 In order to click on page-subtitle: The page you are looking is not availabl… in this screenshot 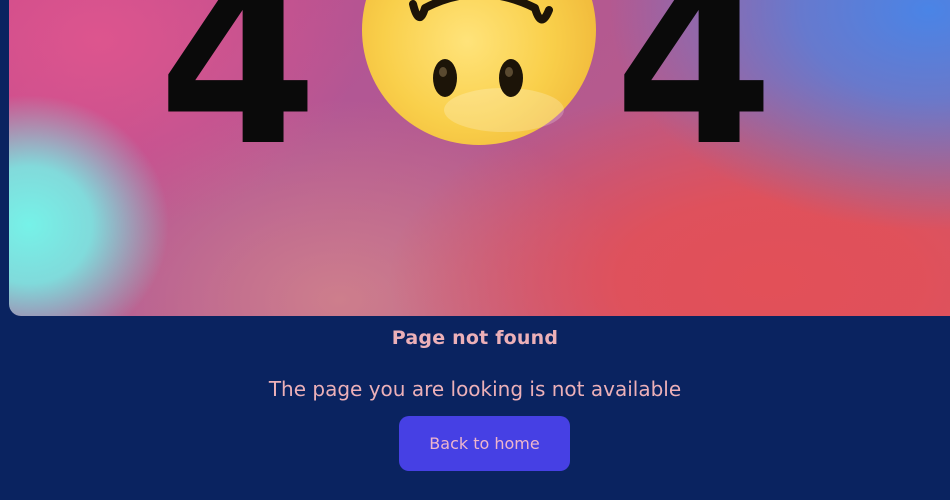, I will do `click(475, 389)`.